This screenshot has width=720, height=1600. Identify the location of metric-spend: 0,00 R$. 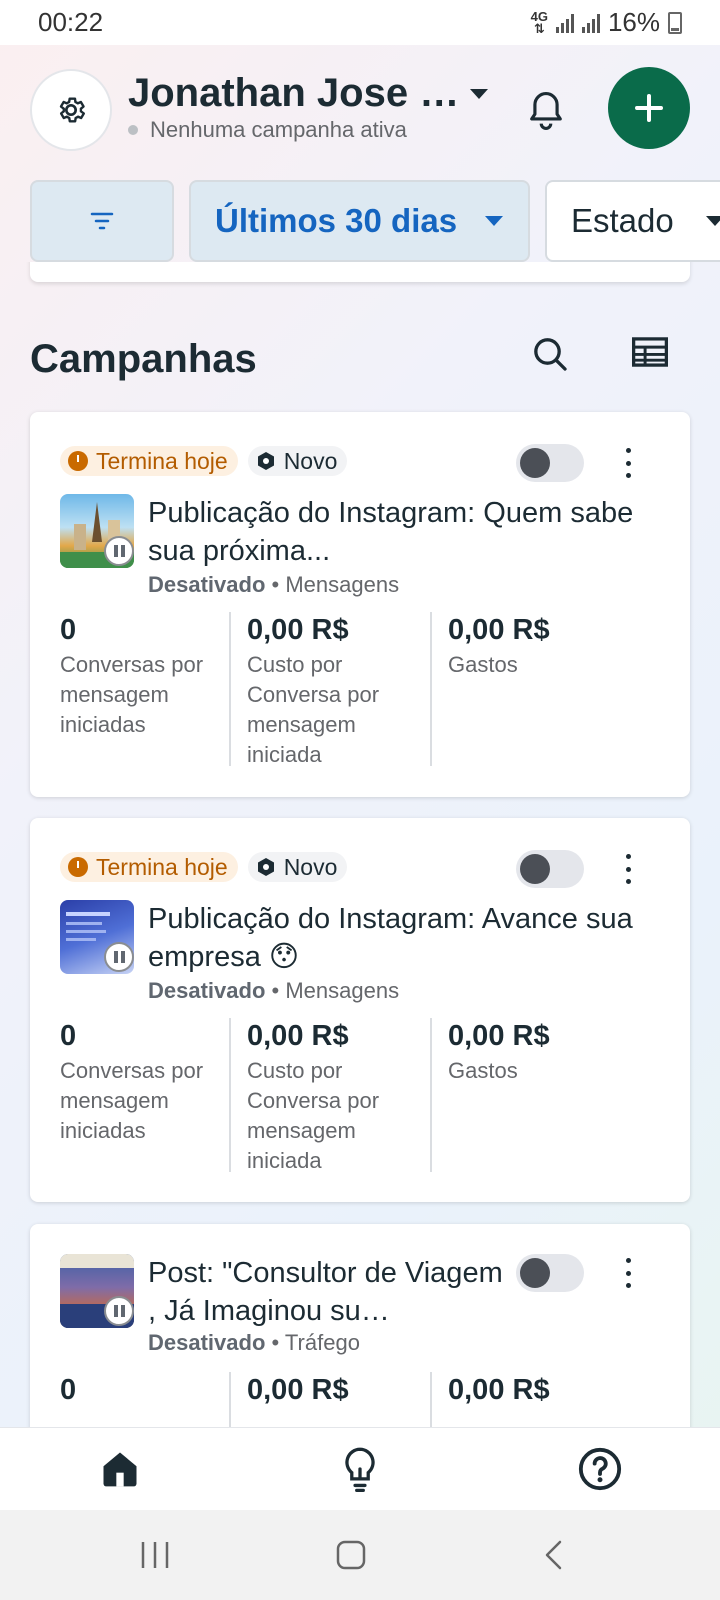
(499, 1390).